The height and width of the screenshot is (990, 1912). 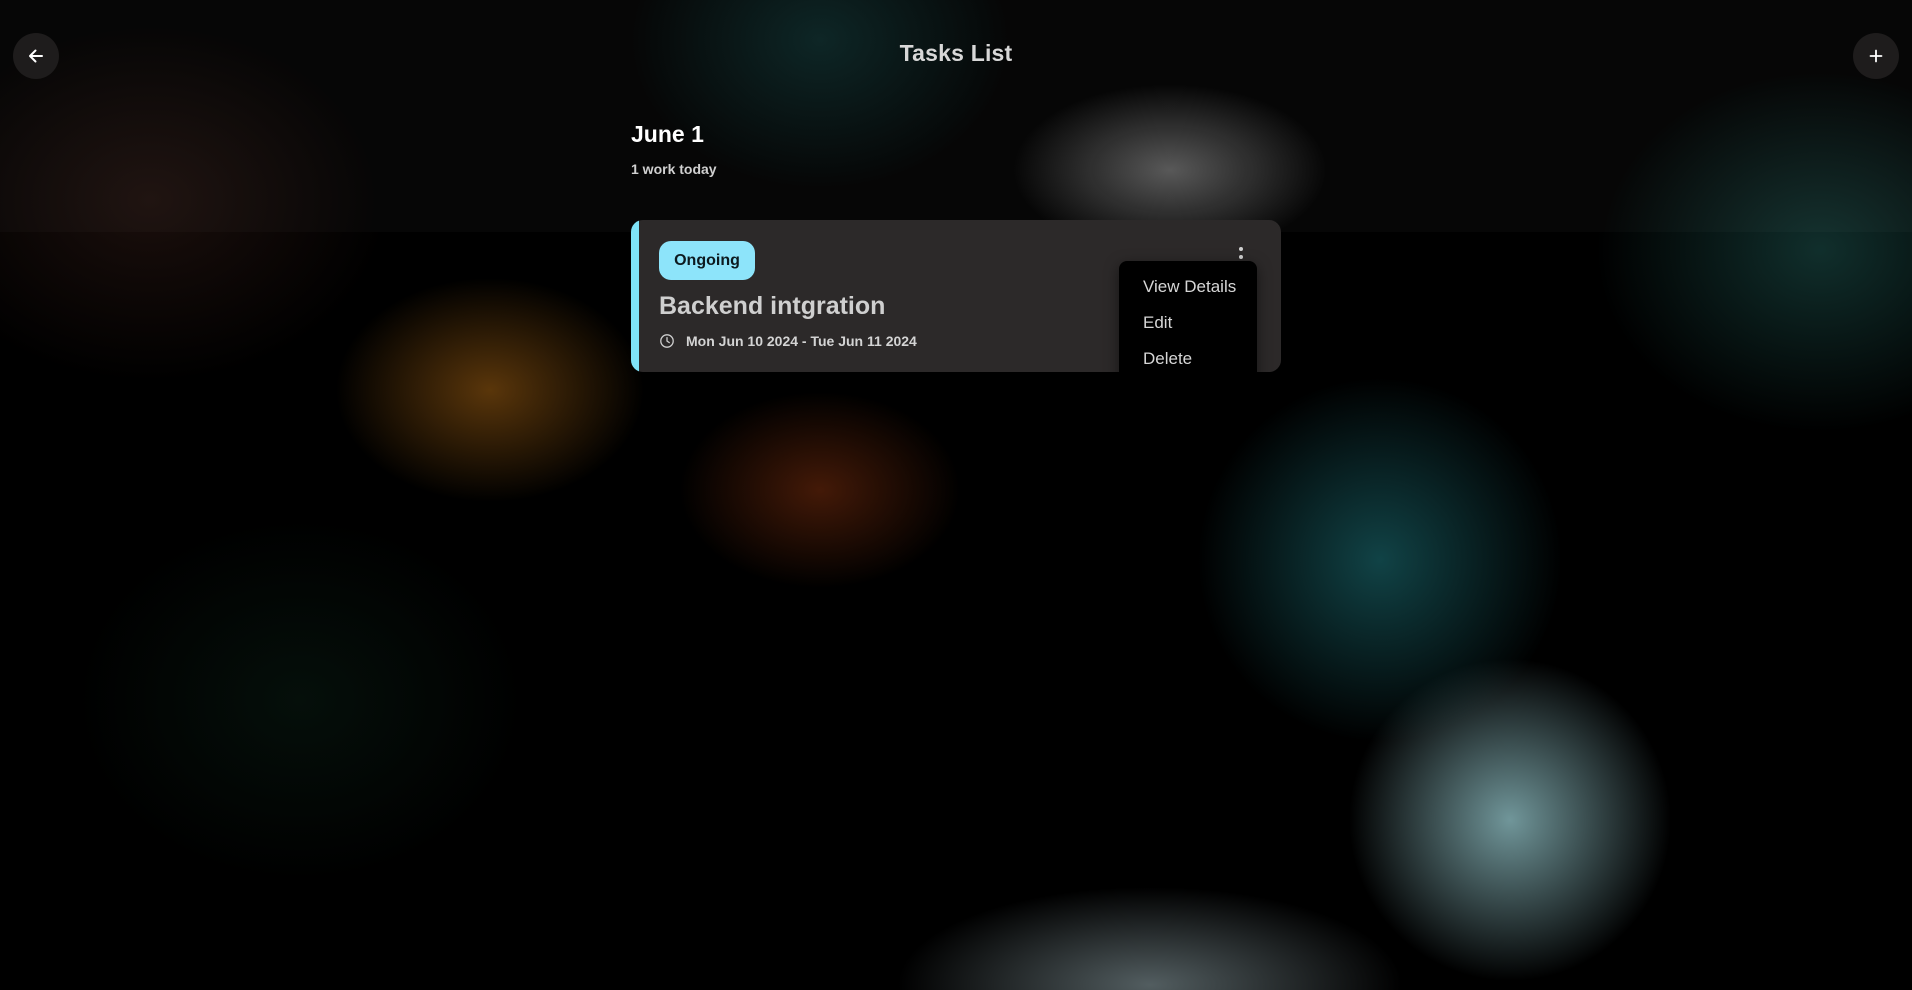 What do you see at coordinates (1188, 287) in the screenshot?
I see `menu-item-view-details: View Details` at bounding box center [1188, 287].